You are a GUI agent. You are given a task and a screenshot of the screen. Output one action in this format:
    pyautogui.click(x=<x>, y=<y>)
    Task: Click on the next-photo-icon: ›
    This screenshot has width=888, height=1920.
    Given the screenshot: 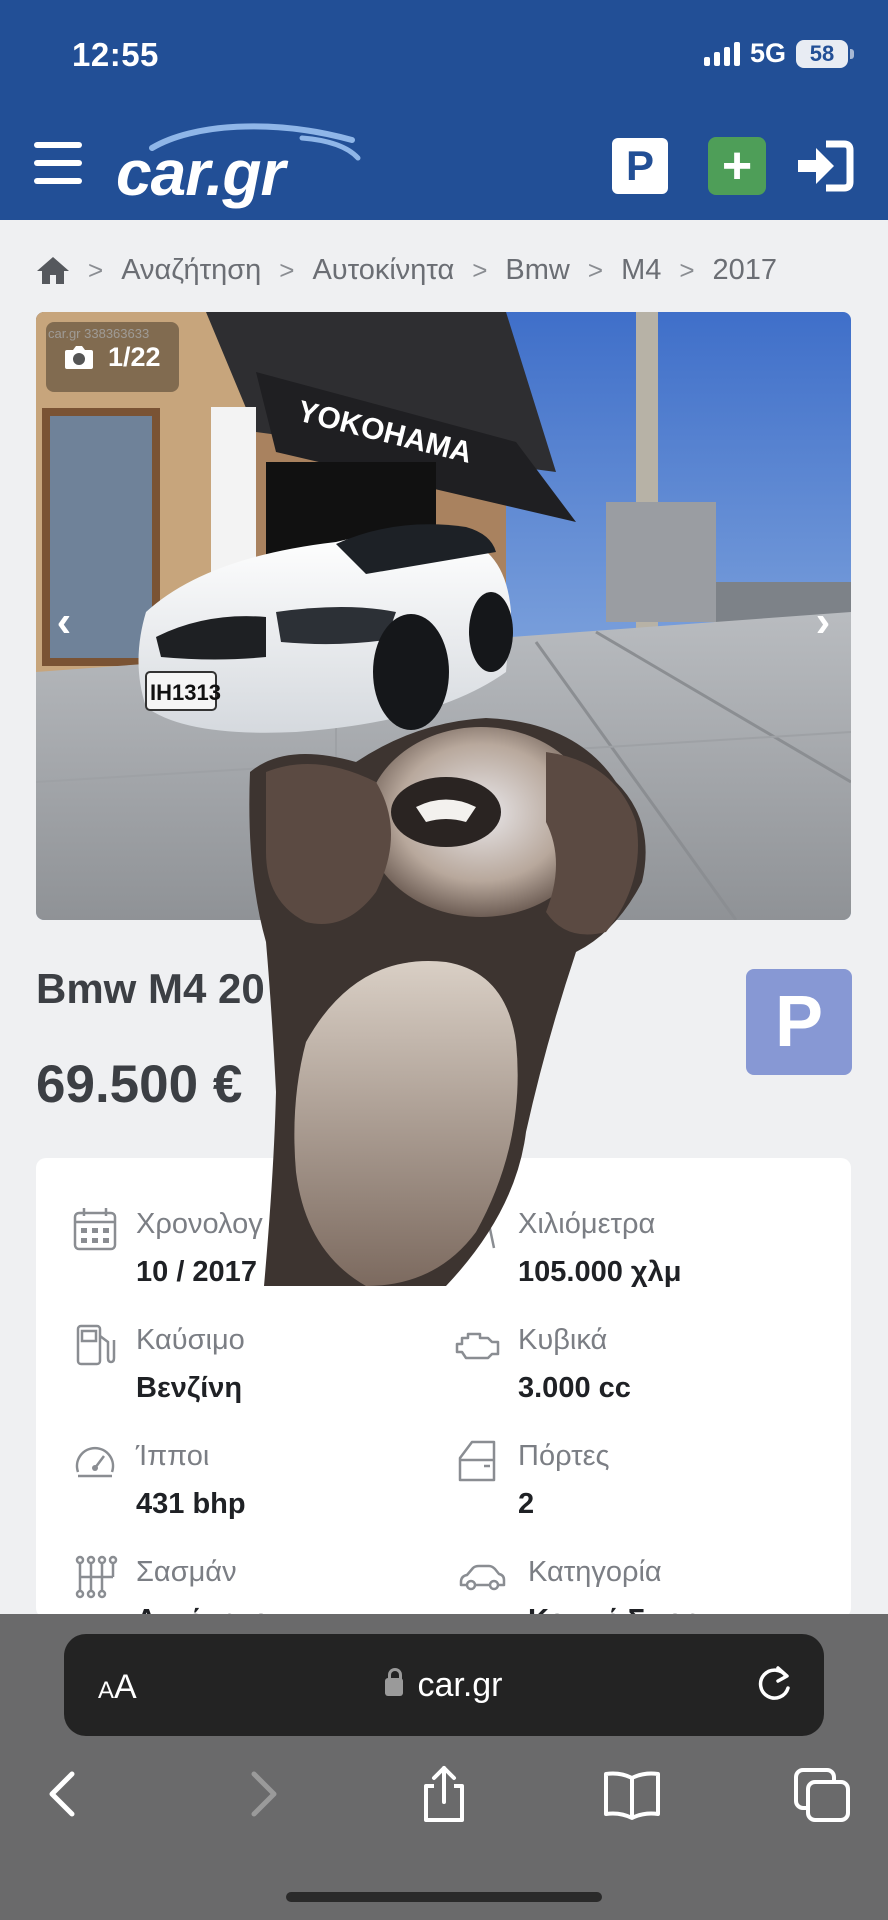 What is the action you would take?
    pyautogui.click(x=823, y=621)
    